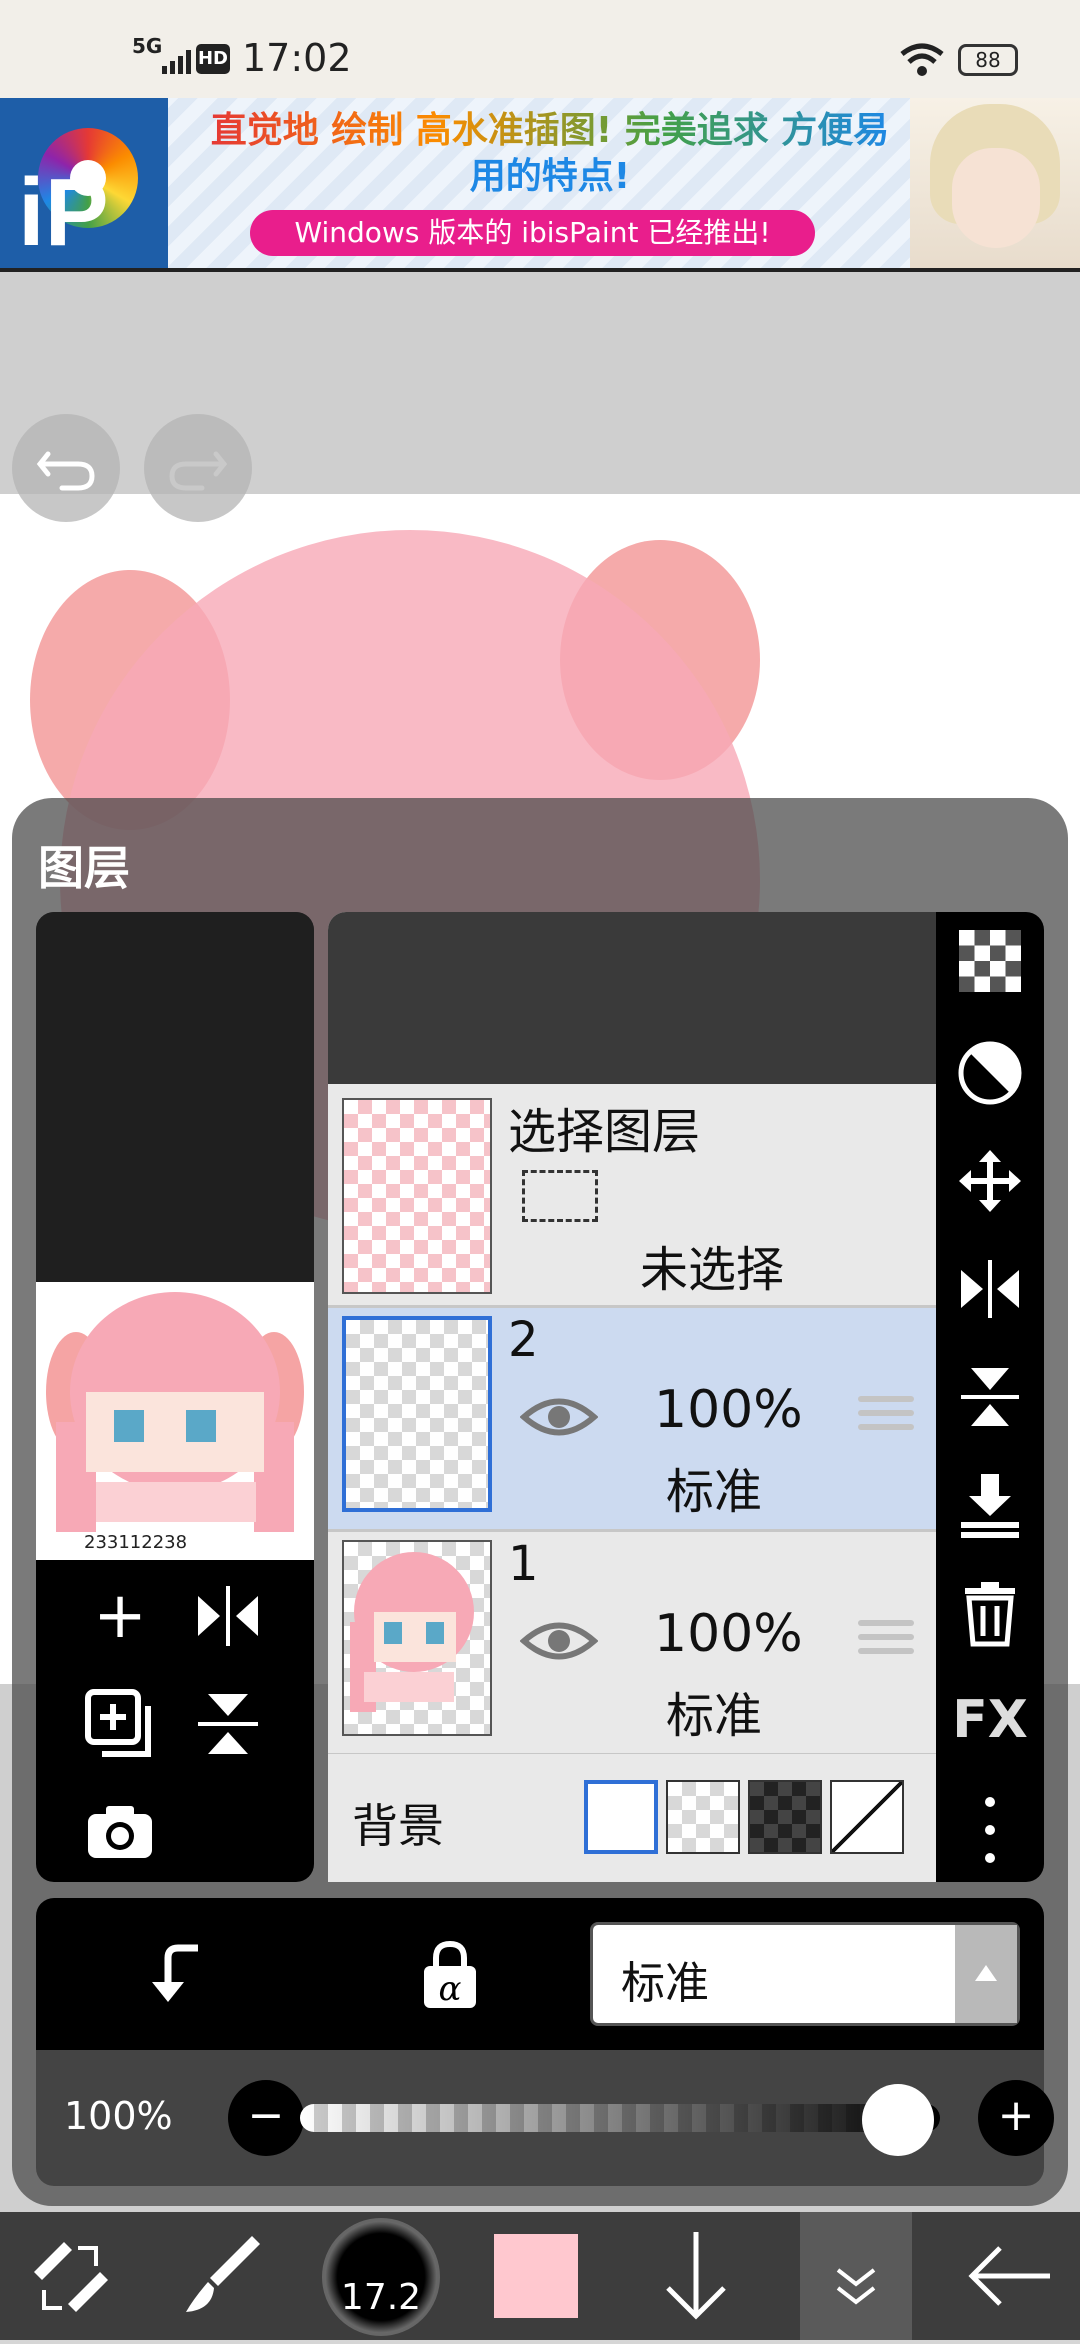 The image size is (1080, 2344). Describe the element at coordinates (632, 1196) in the screenshot. I see `selection-layer-row: 选择图层 未选择` at that location.